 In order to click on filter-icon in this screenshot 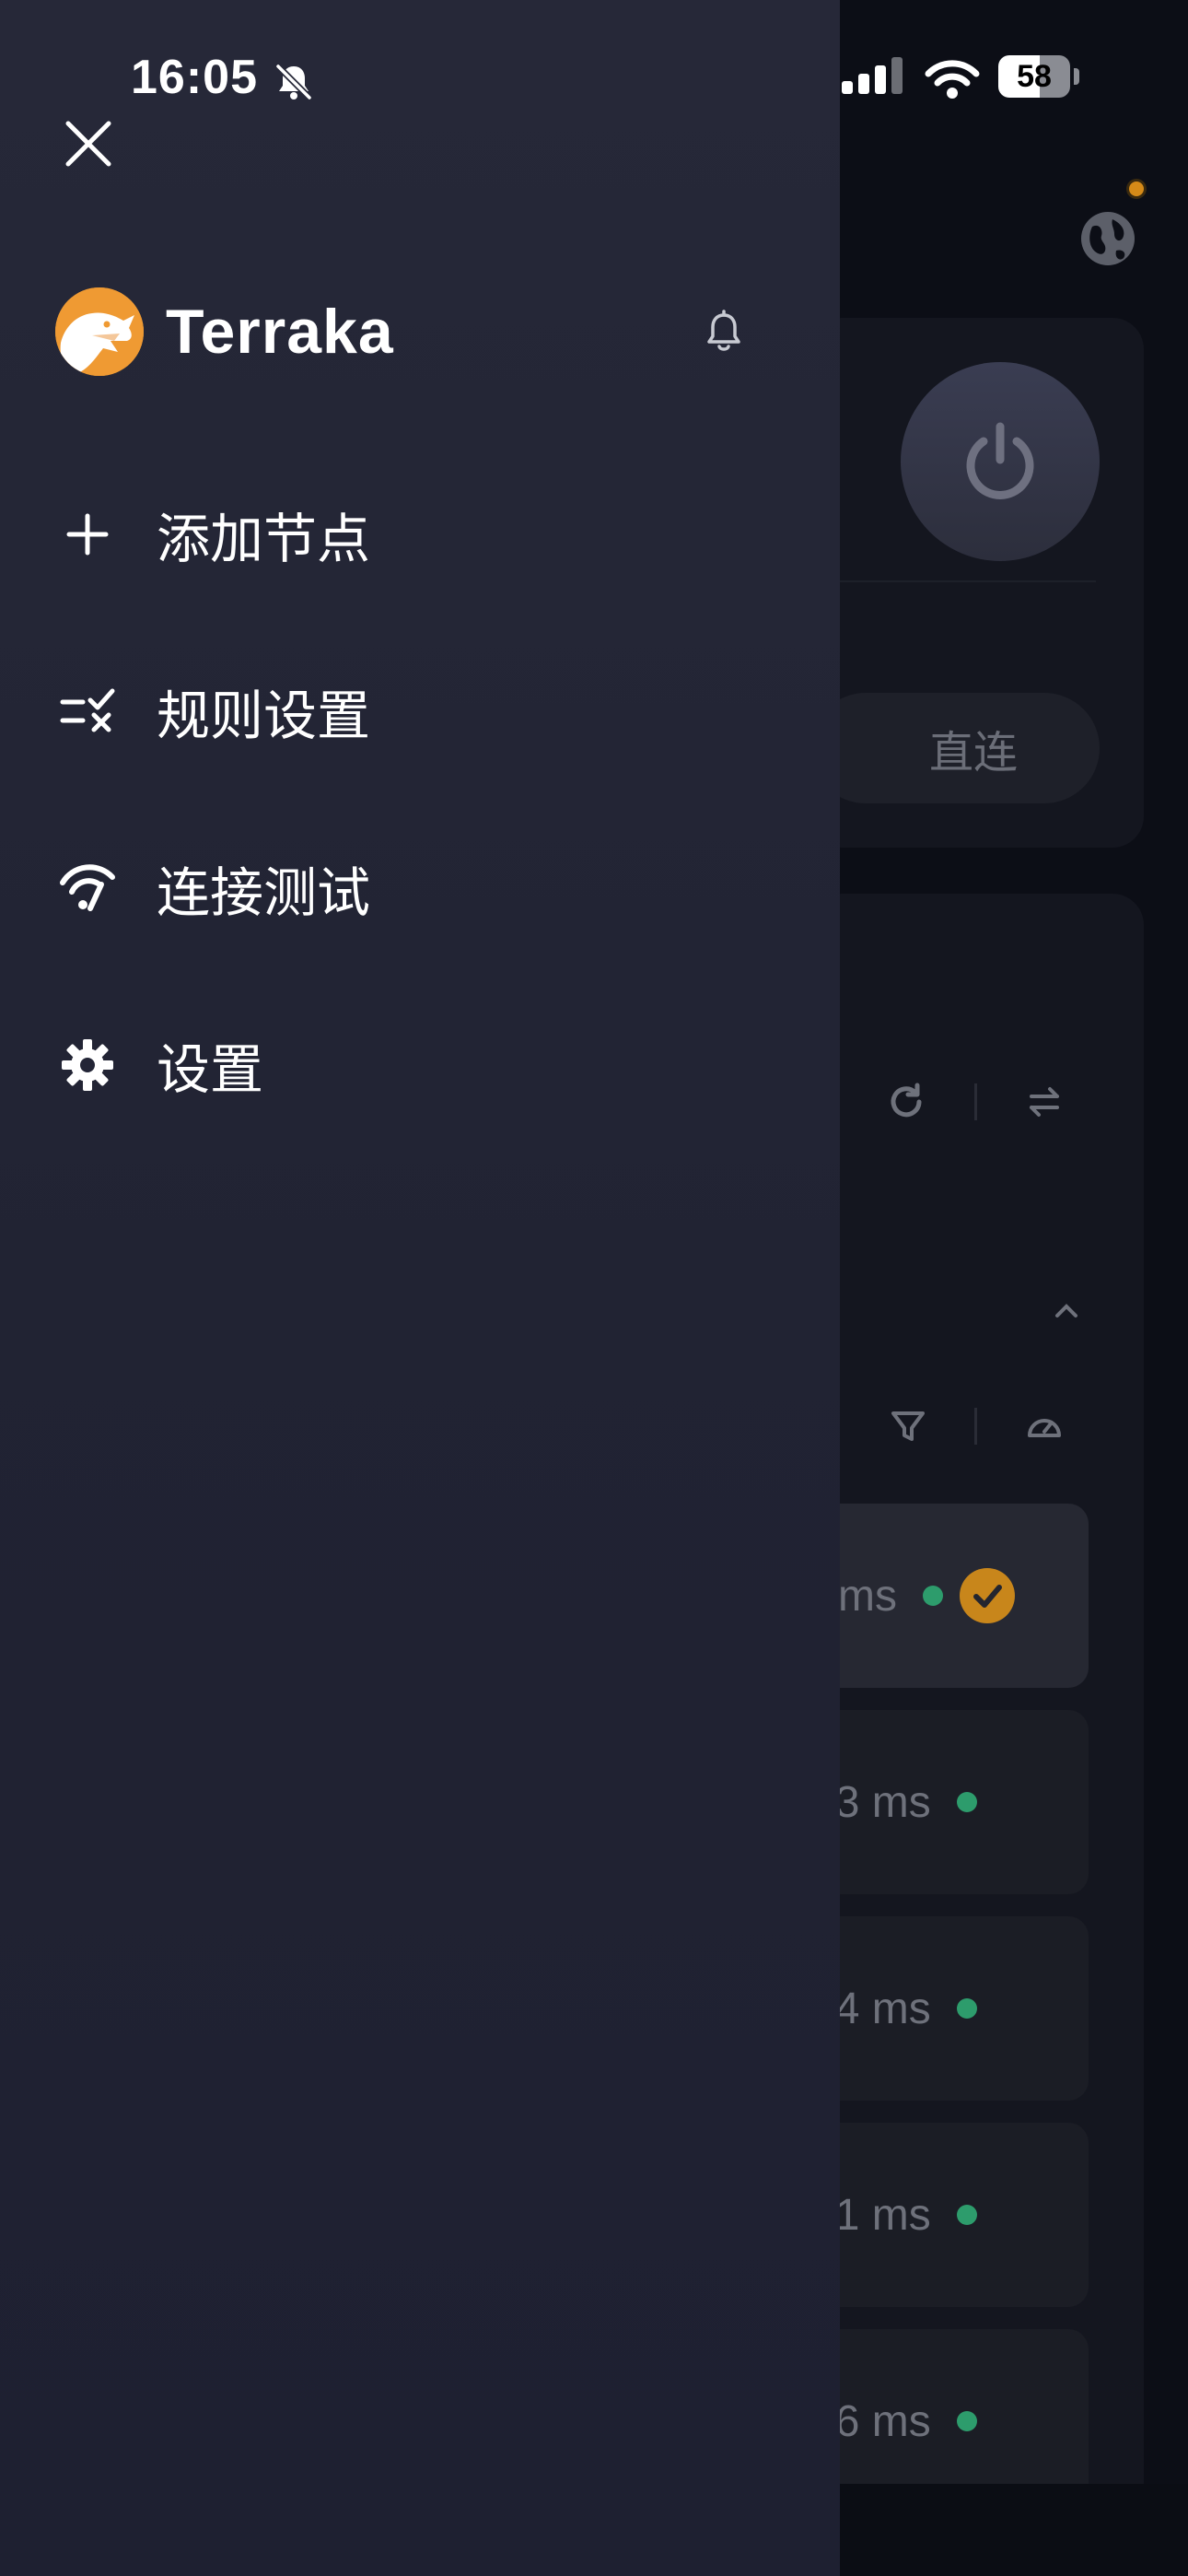, I will do `click(908, 1426)`.